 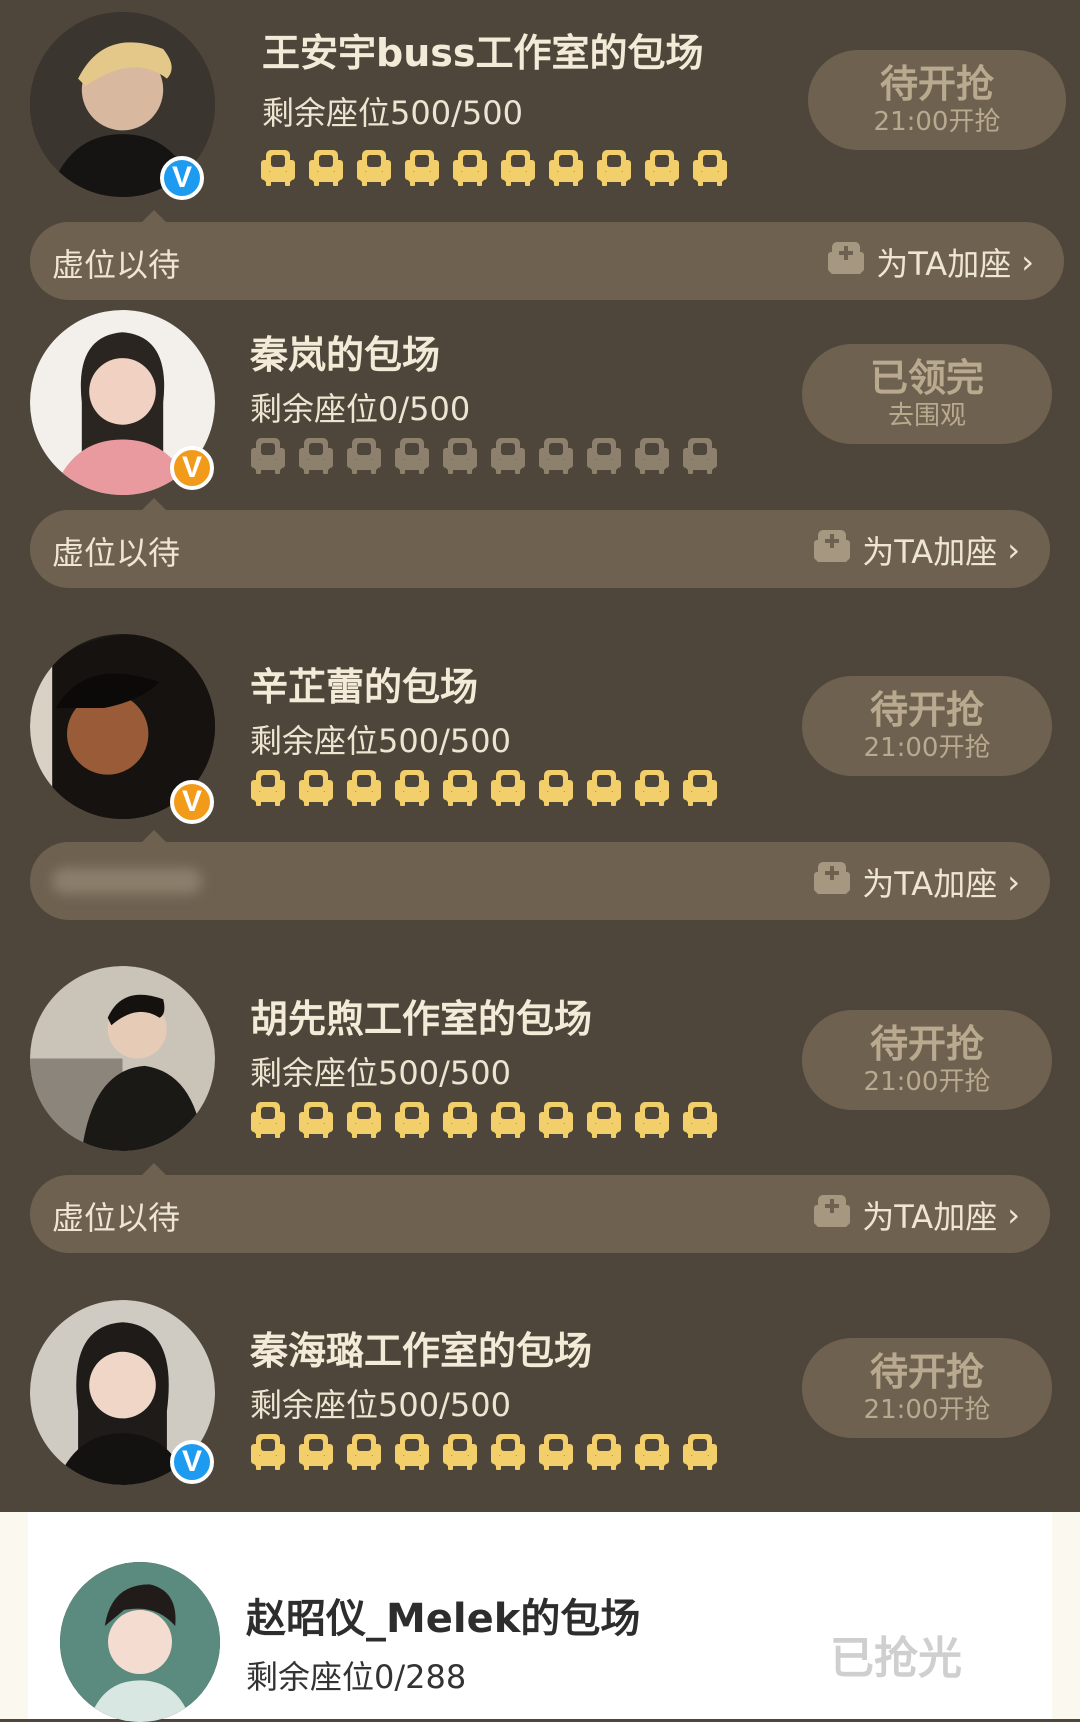 What do you see at coordinates (443, 1619) in the screenshot?
I see `screening-title: 赵昭仪_Melek的包场` at bounding box center [443, 1619].